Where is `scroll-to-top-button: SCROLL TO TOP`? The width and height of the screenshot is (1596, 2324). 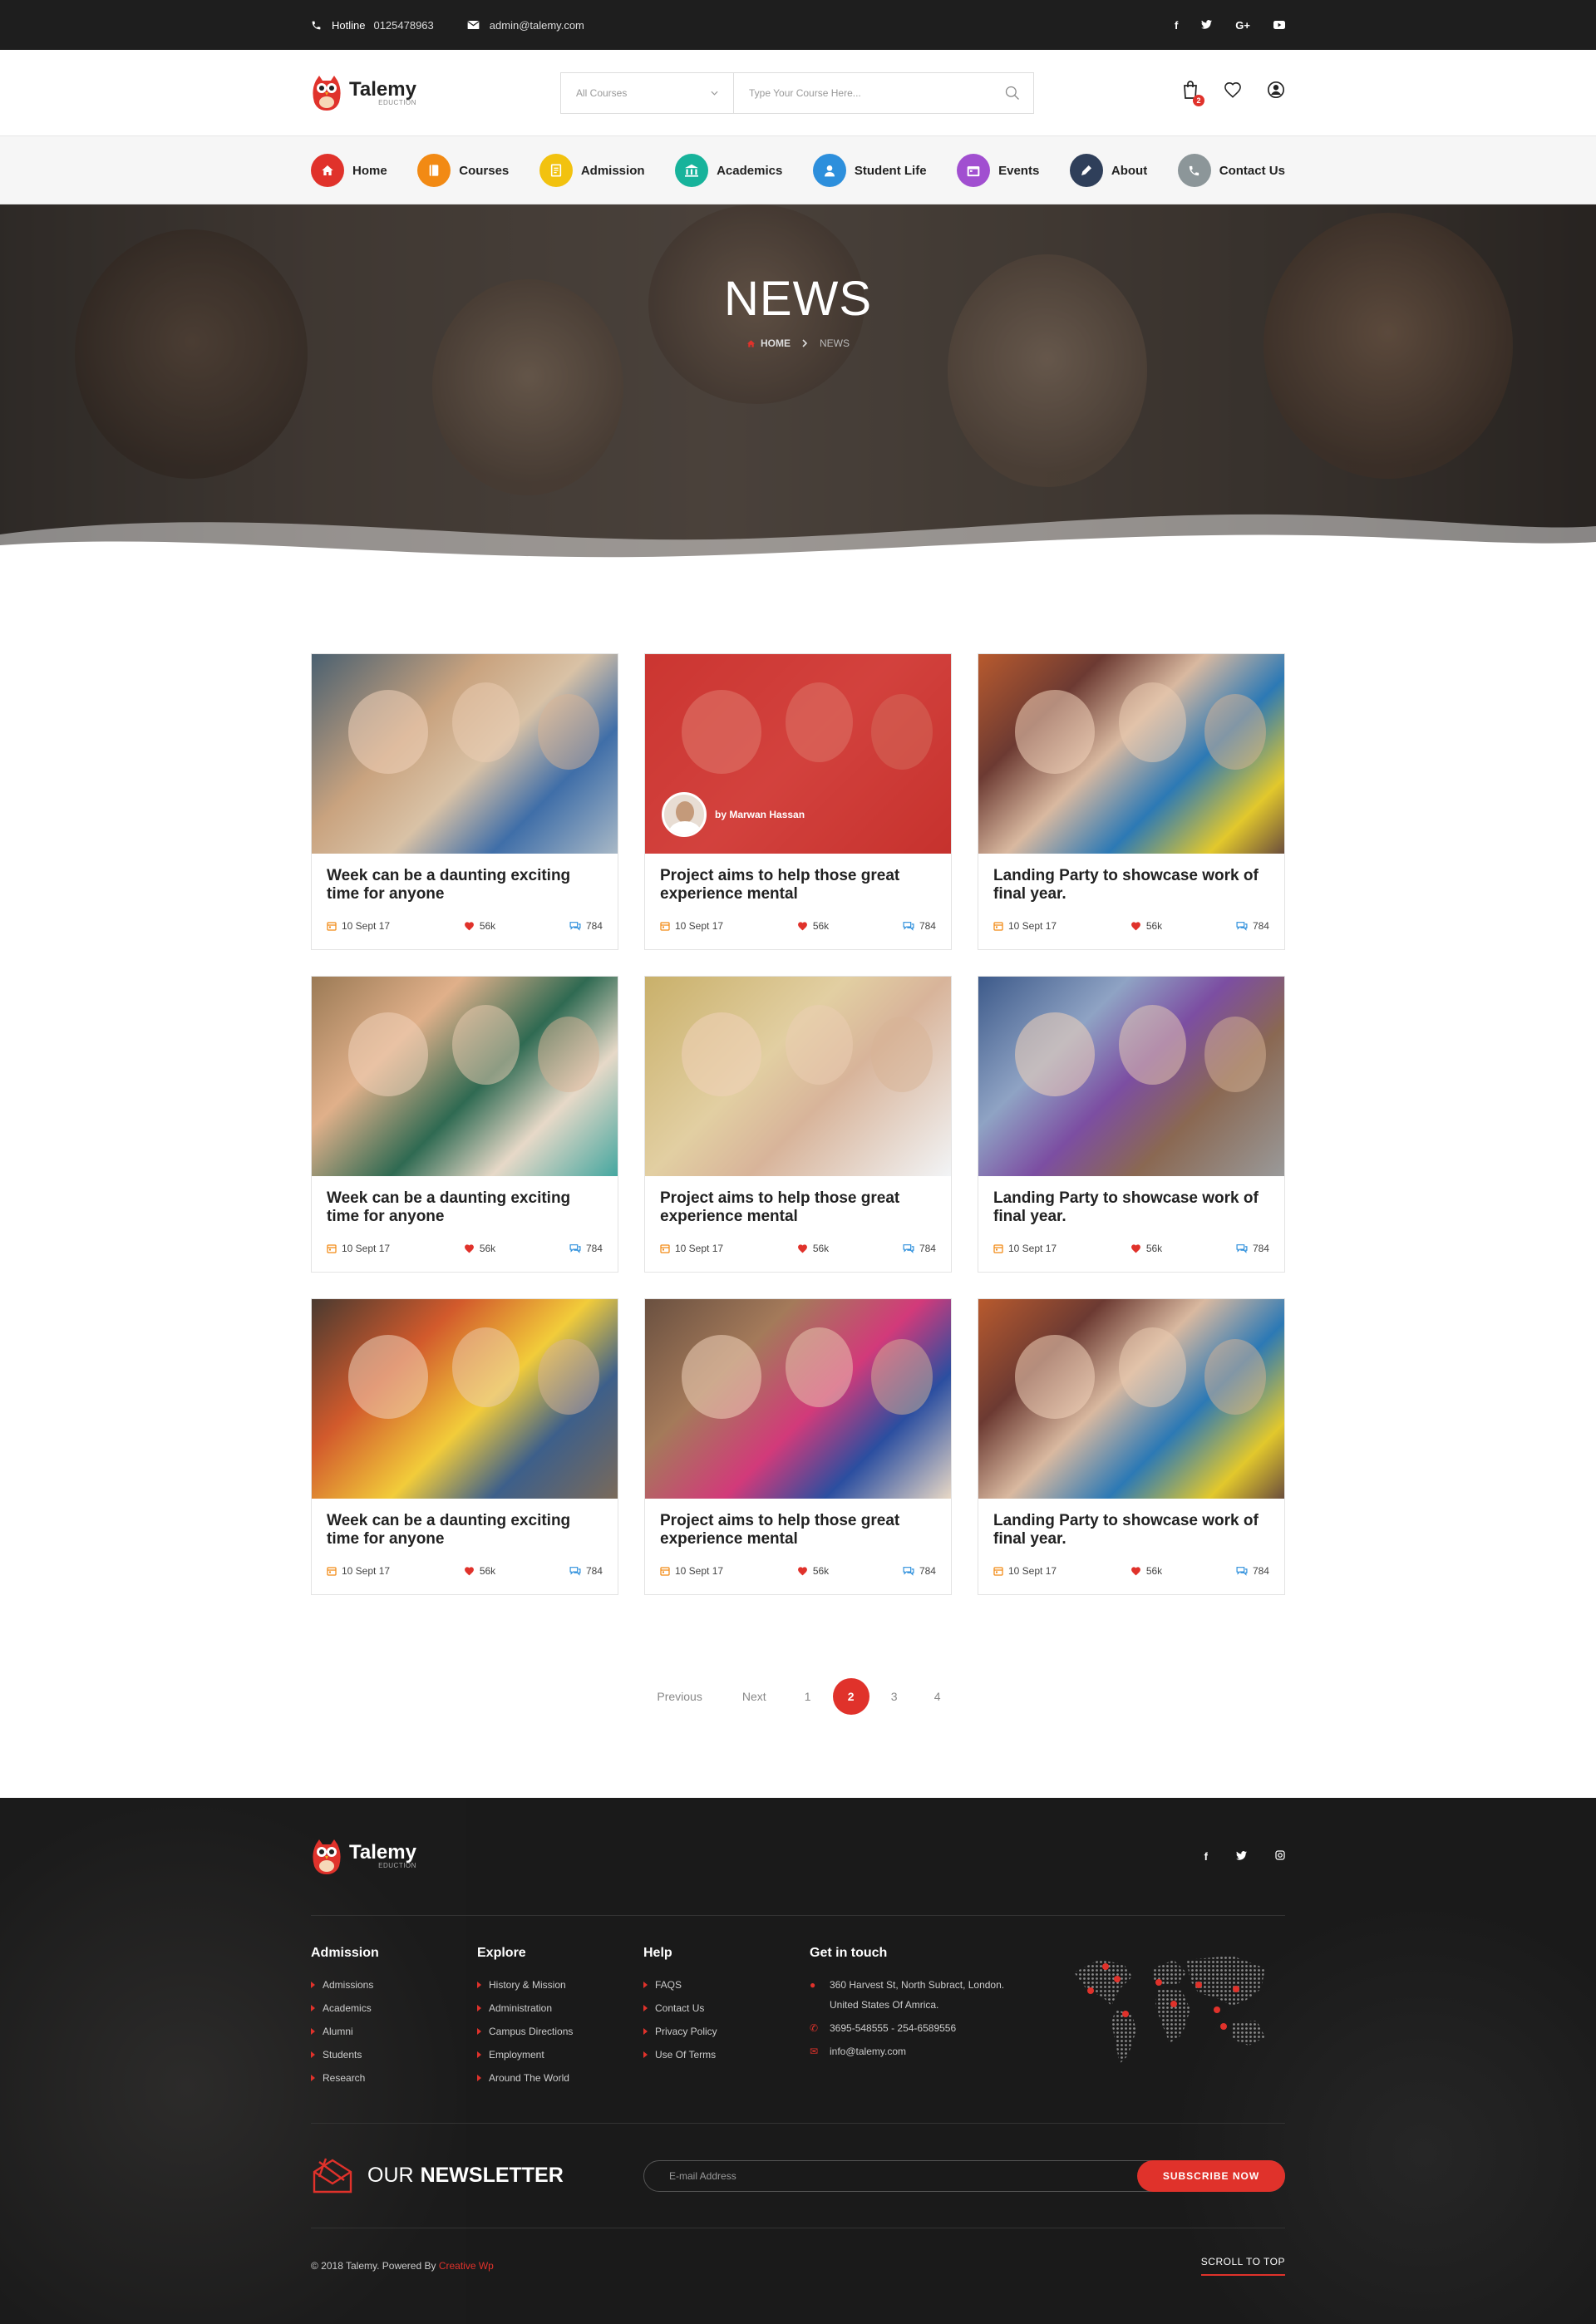
scroll-to-top-button: SCROLL TO TOP is located at coordinates (1242, 2266).